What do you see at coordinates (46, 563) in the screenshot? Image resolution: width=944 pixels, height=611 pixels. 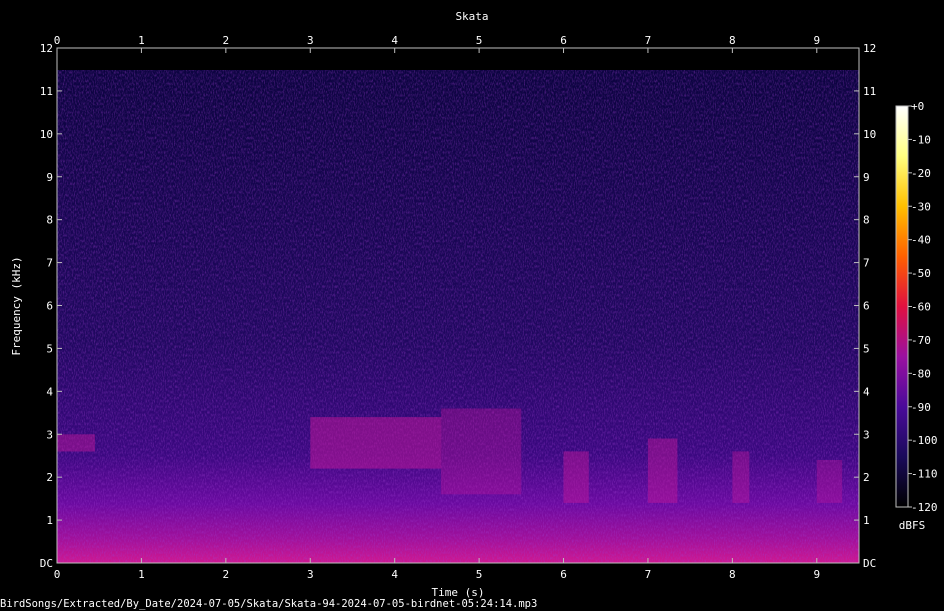 I see `y-tick-label-left: DC` at bounding box center [46, 563].